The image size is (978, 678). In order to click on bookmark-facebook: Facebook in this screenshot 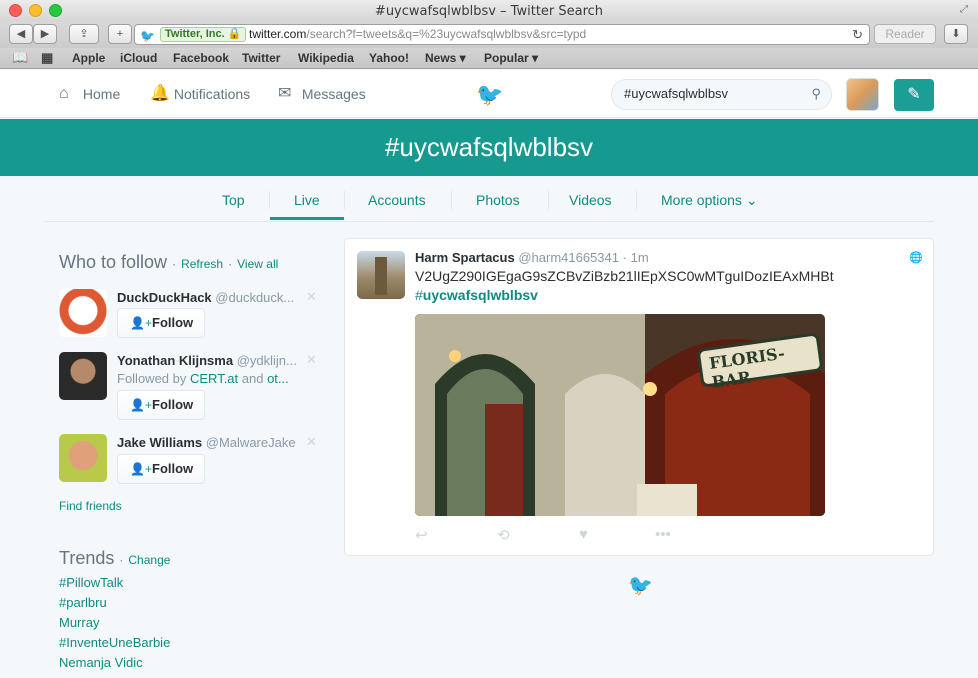, I will do `click(201, 58)`.